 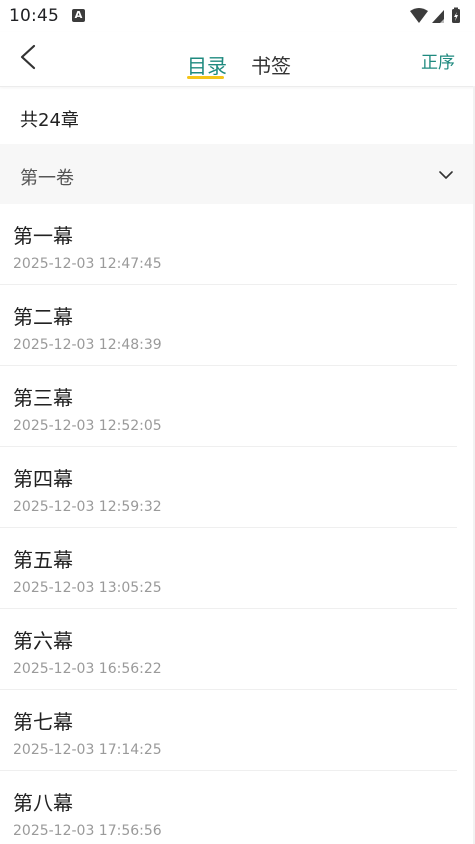 What do you see at coordinates (43, 317) in the screenshot?
I see `chapter-title: 第二幕` at bounding box center [43, 317].